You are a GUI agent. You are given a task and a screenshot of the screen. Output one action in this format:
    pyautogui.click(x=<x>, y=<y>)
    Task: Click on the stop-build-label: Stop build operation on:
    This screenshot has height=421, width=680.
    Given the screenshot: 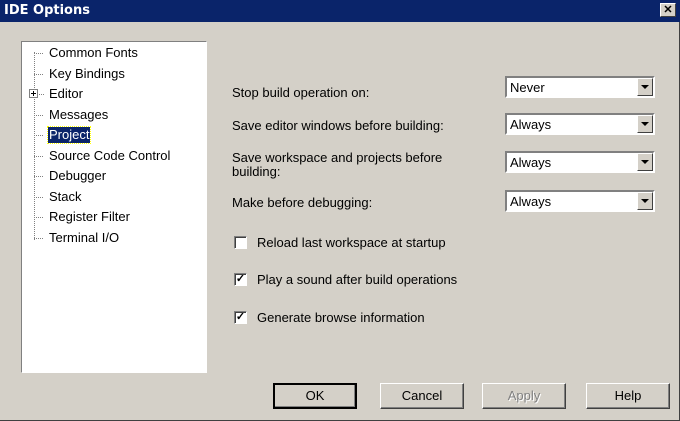 What is the action you would take?
    pyautogui.click(x=301, y=92)
    